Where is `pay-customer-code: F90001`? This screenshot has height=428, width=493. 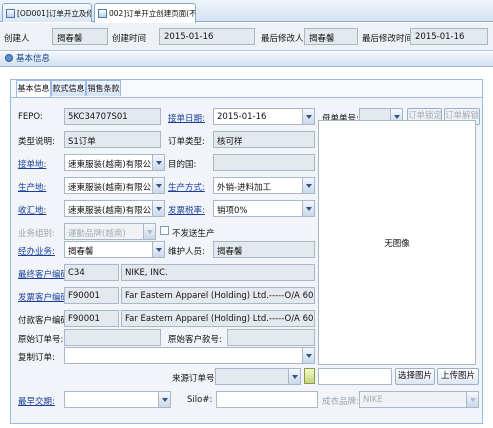 pay-customer-code: F90001 is located at coordinates (91, 318).